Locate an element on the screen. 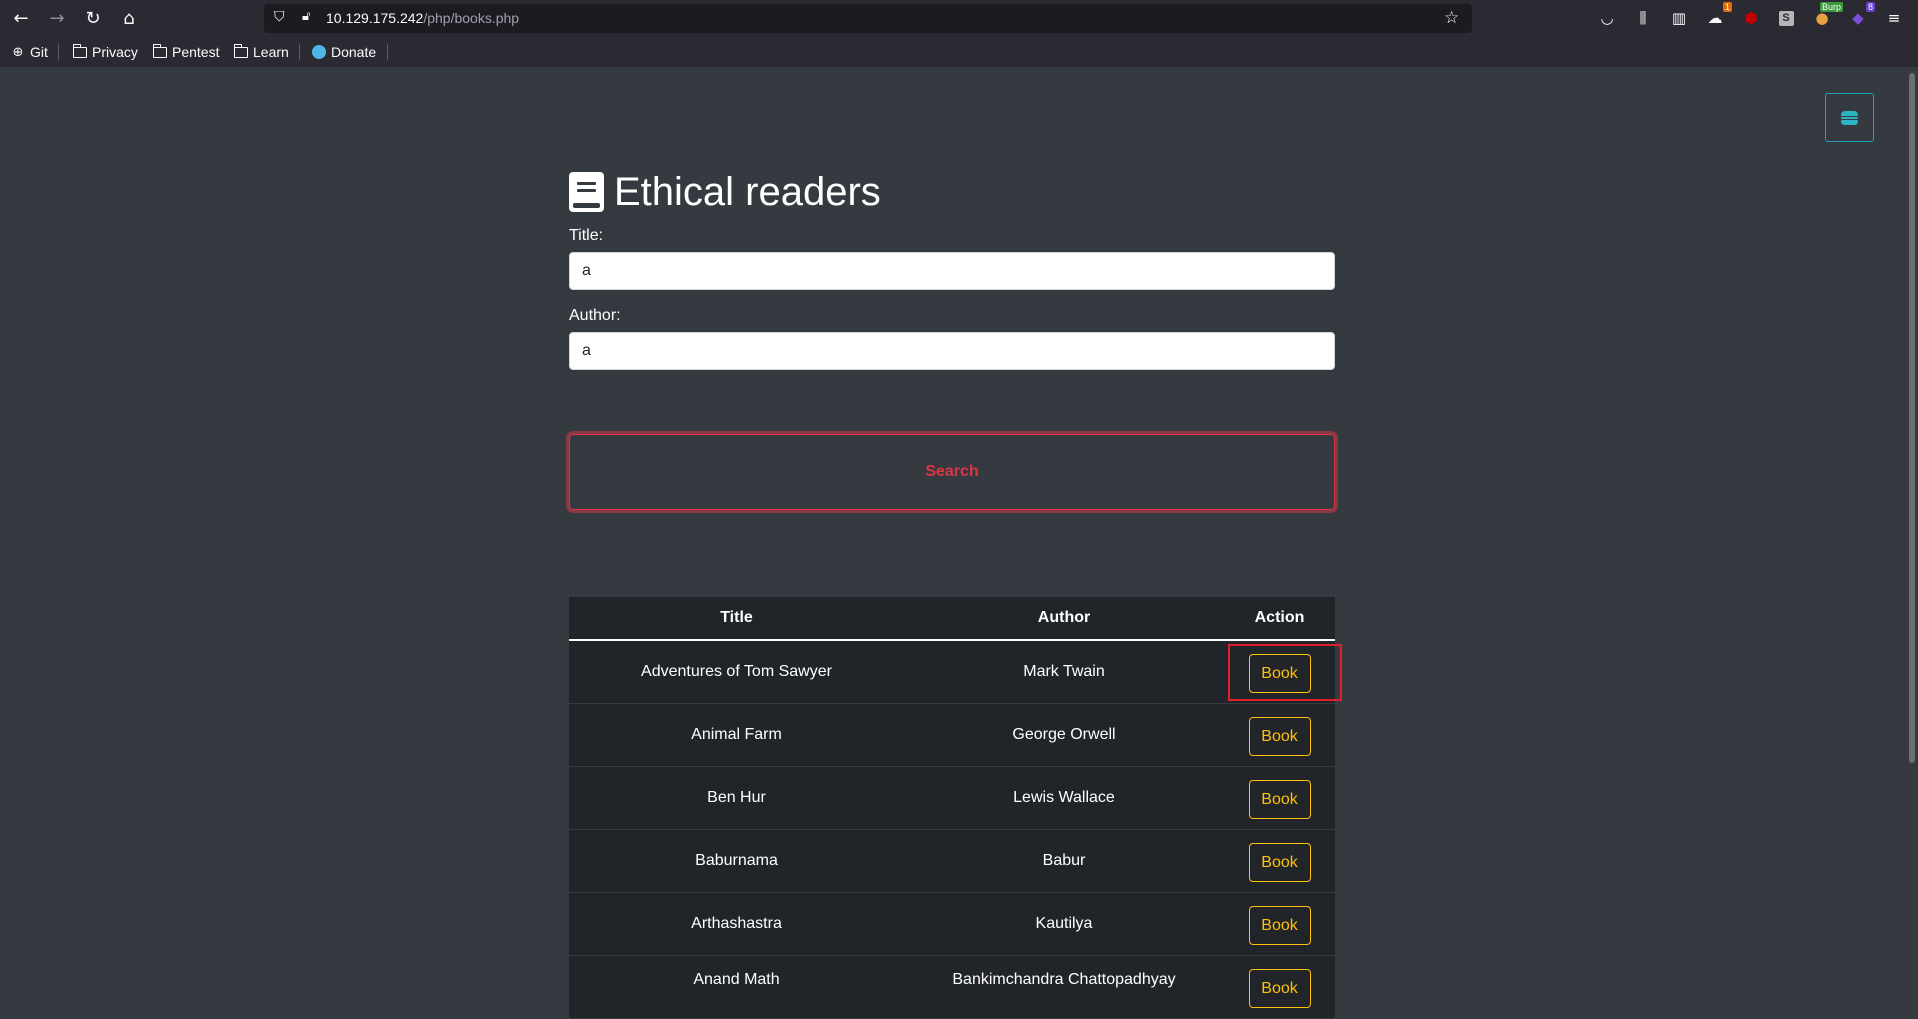  book-author-cell: Lewis Wallace is located at coordinates (1064, 797).